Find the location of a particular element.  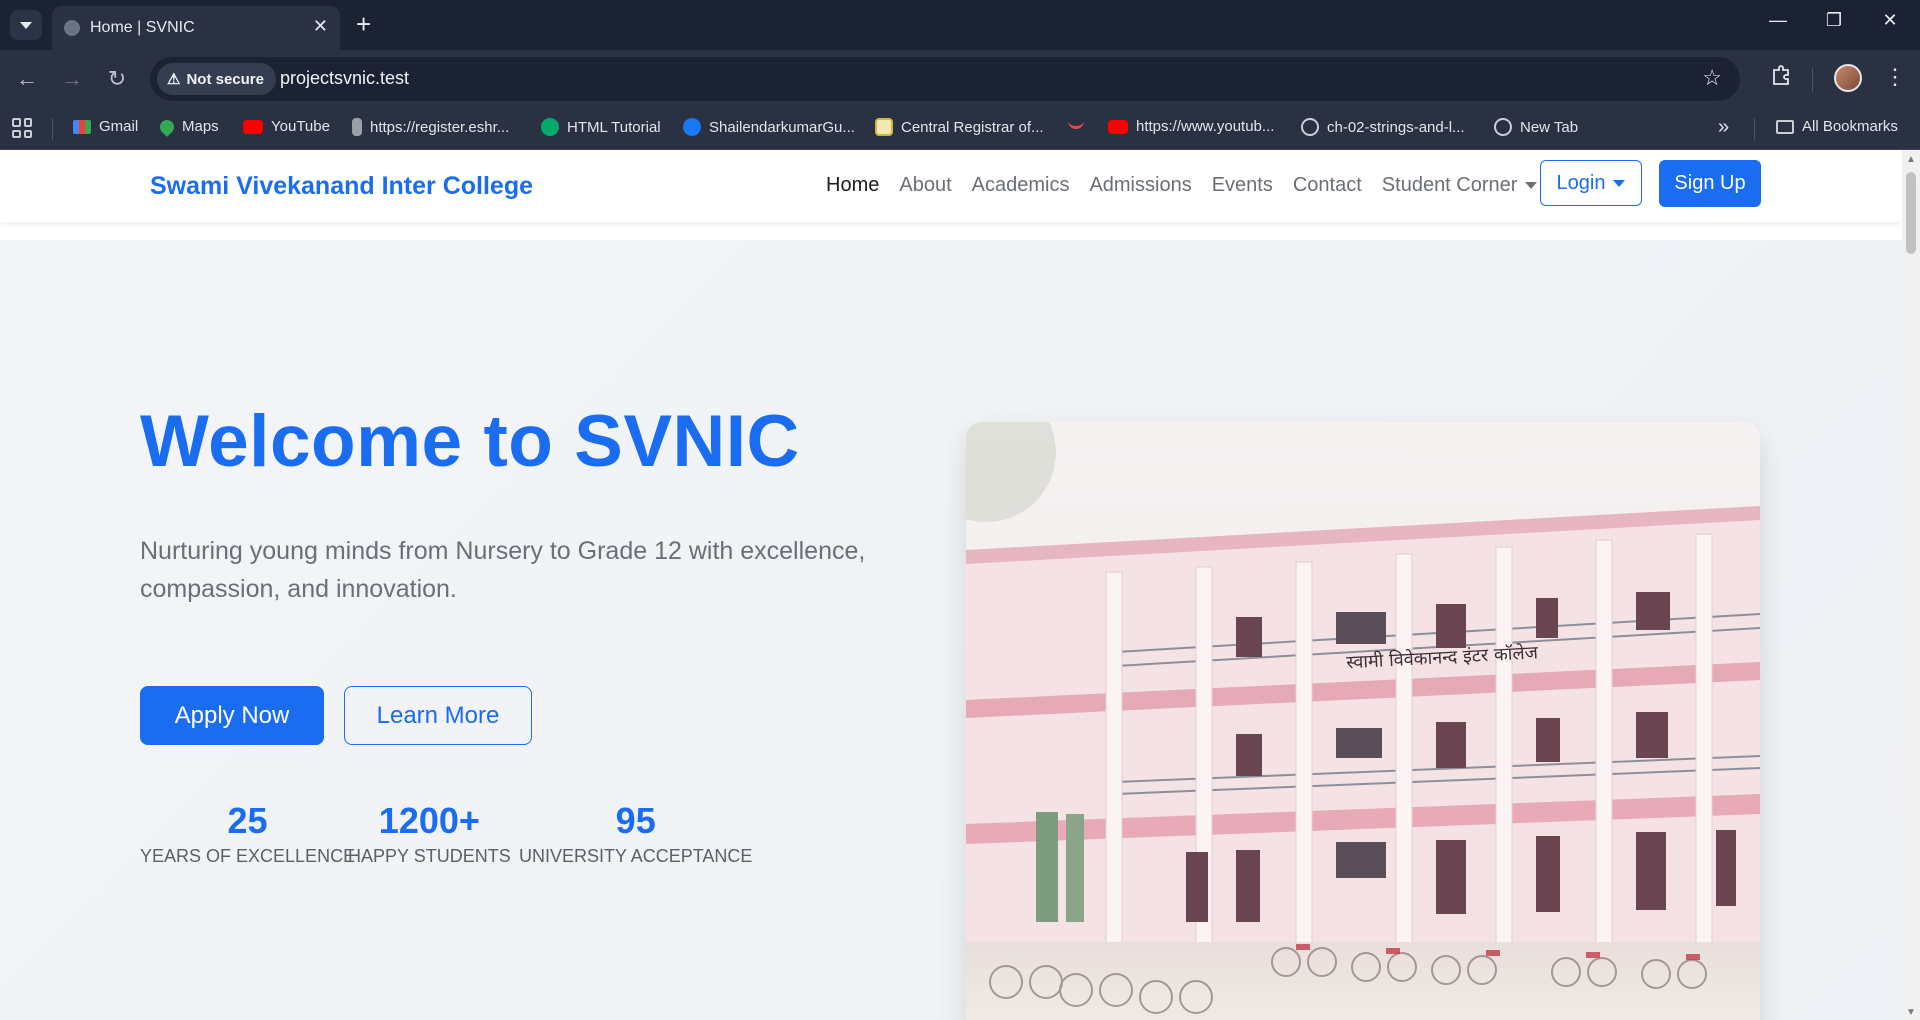

bookmark-gmail: Gmail is located at coordinates (105, 126).